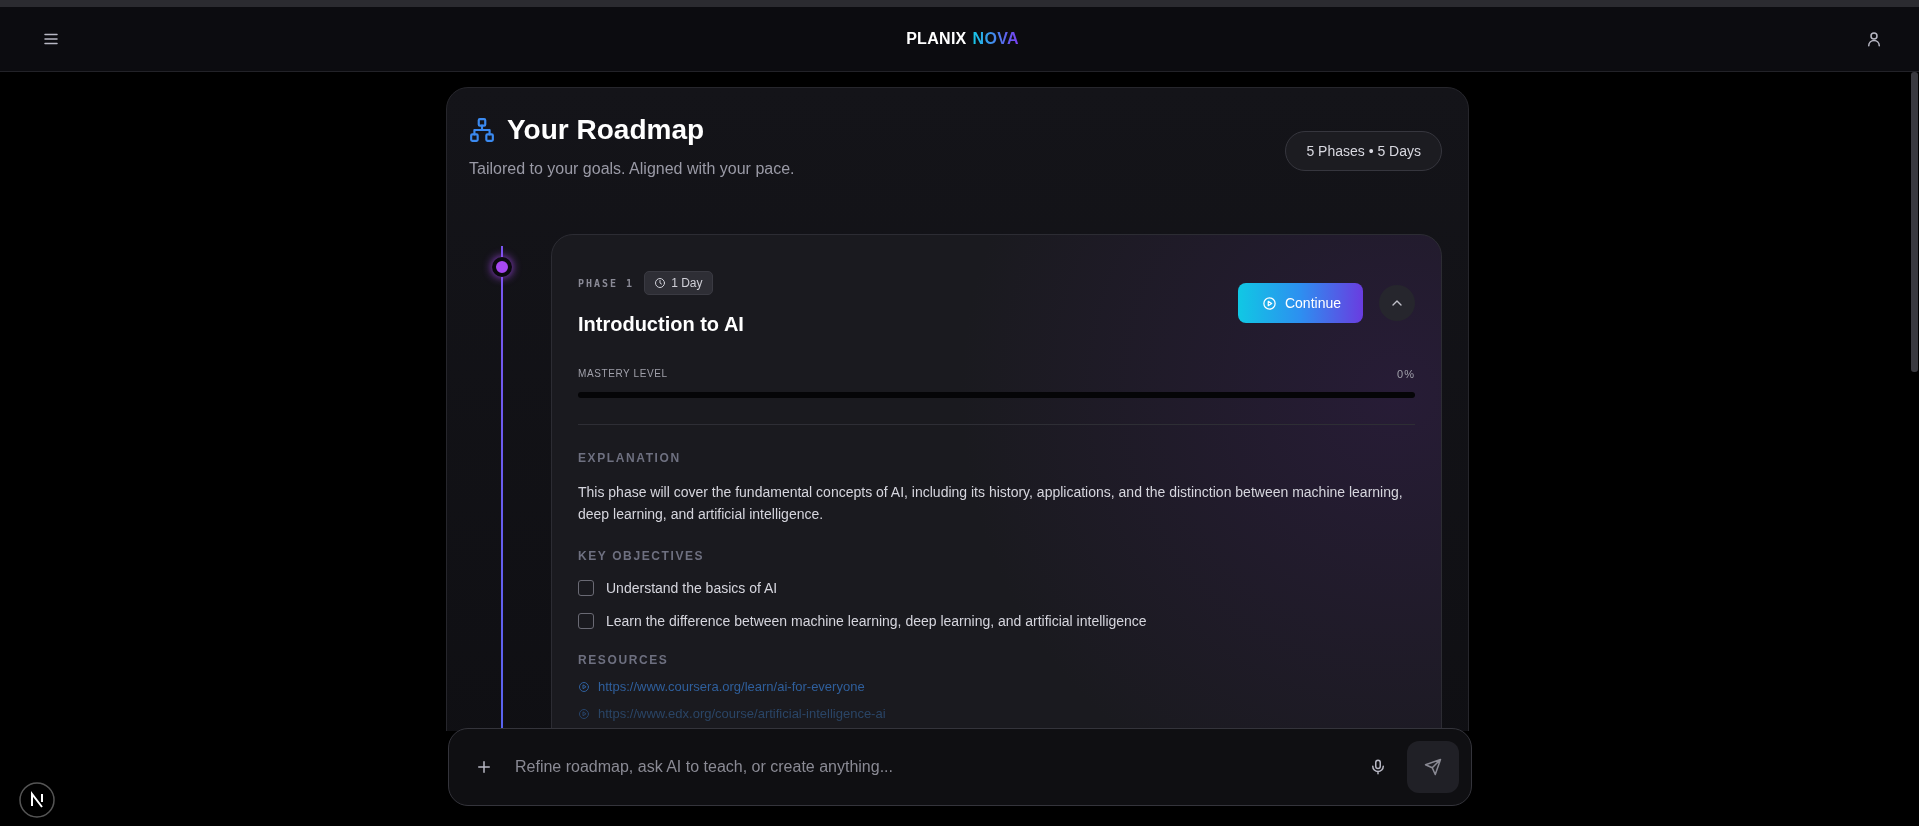 This screenshot has height=826, width=1919. What do you see at coordinates (742, 713) in the screenshot?
I see `resource-link: https://www.edx.org/course/artificial-intelligence-ai` at bounding box center [742, 713].